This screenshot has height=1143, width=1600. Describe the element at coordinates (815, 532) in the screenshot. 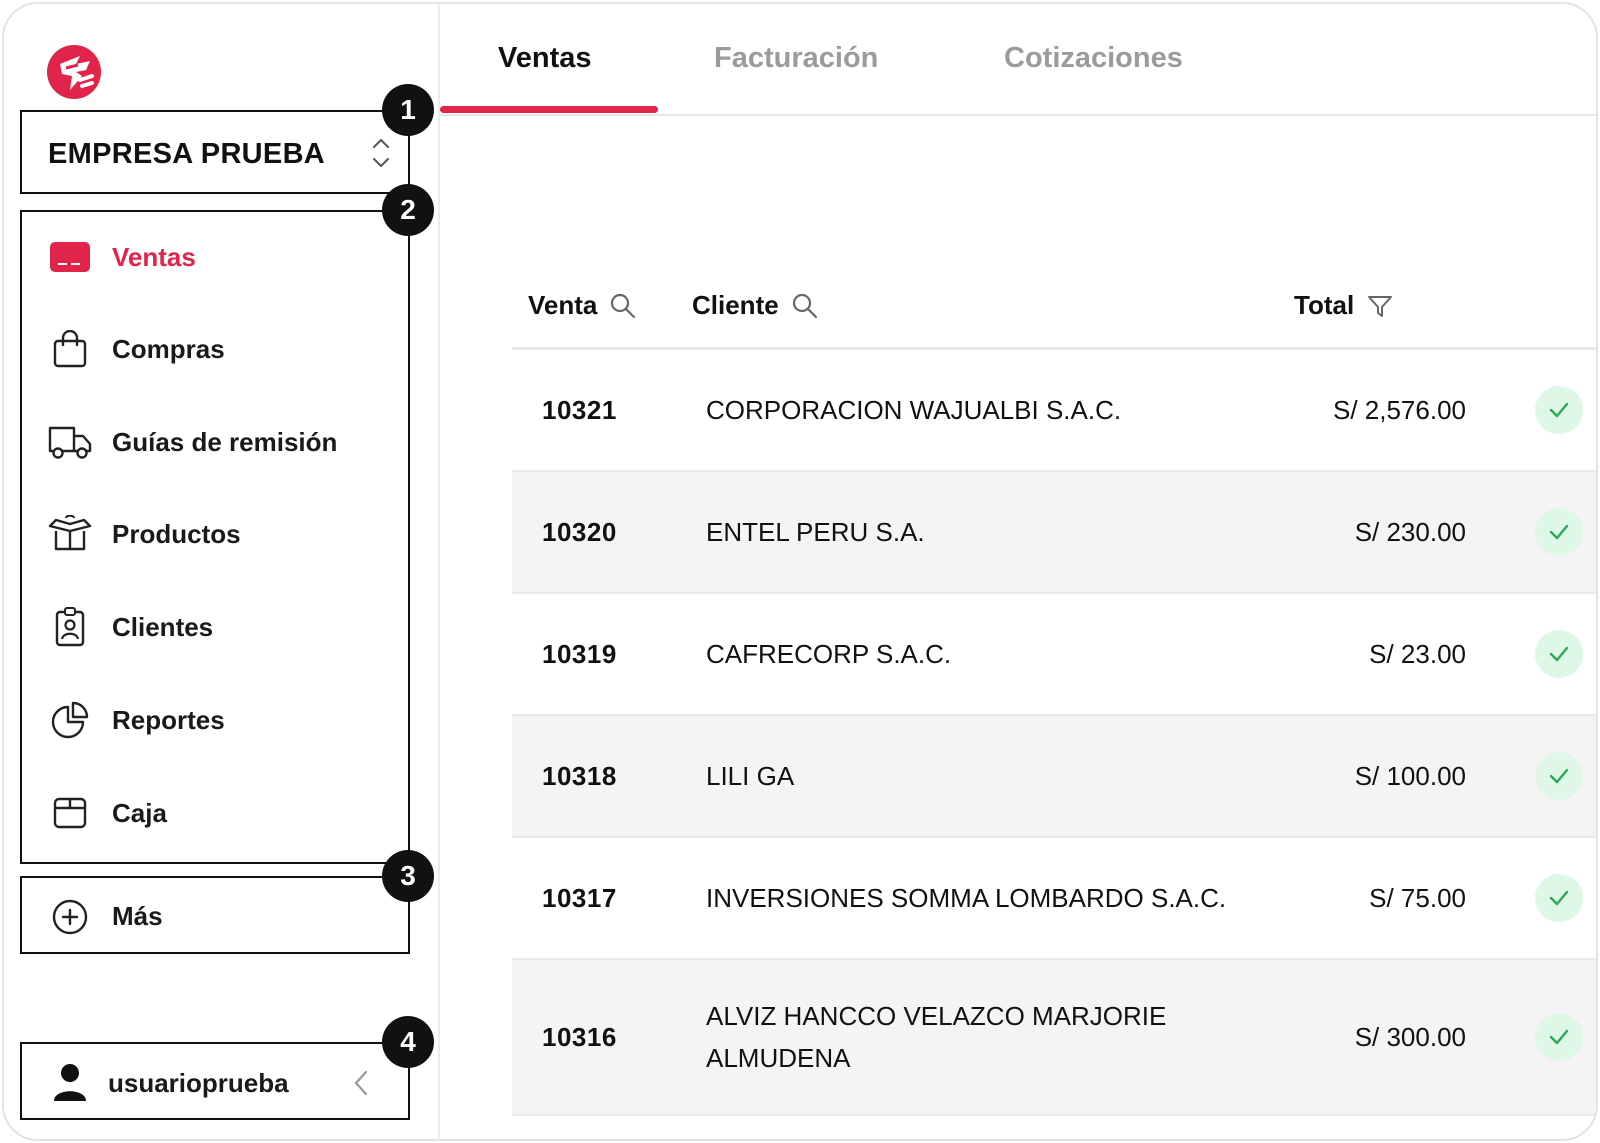

I see `client-name: ENTEL PERU S.A.` at that location.